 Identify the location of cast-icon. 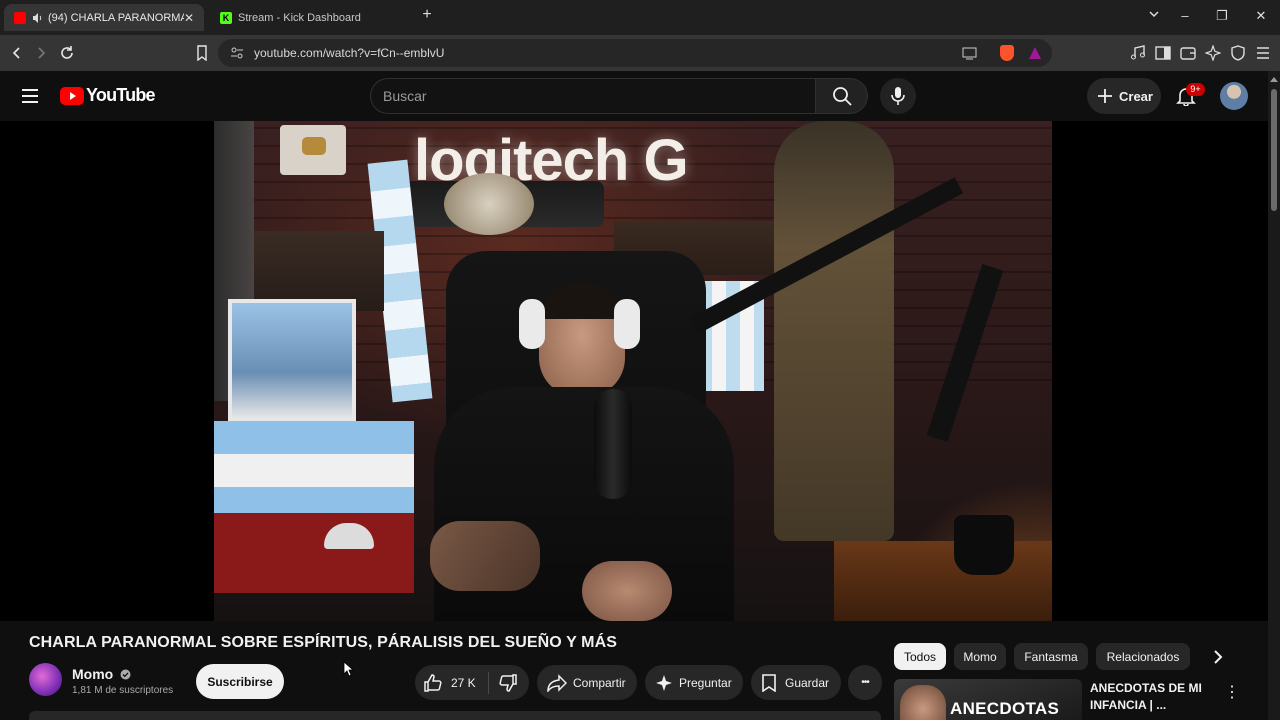
(970, 53).